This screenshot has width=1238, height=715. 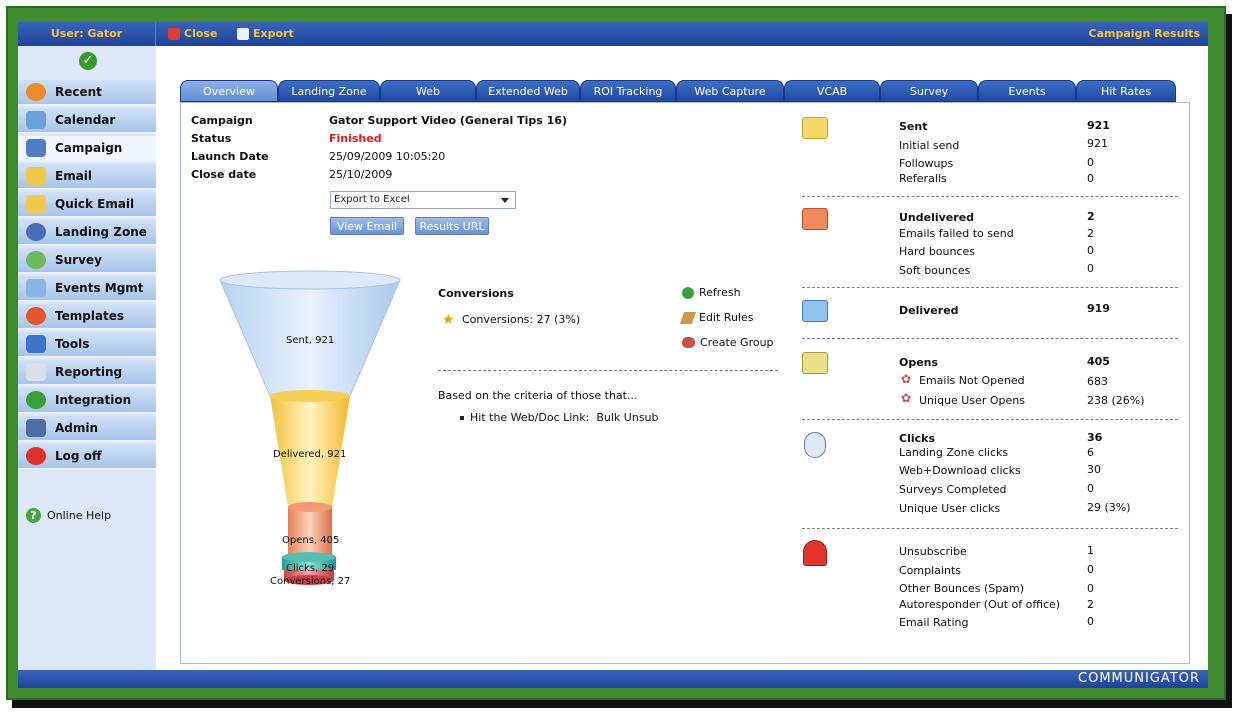 I want to click on undelivered-title: Undelivered, so click(x=937, y=217).